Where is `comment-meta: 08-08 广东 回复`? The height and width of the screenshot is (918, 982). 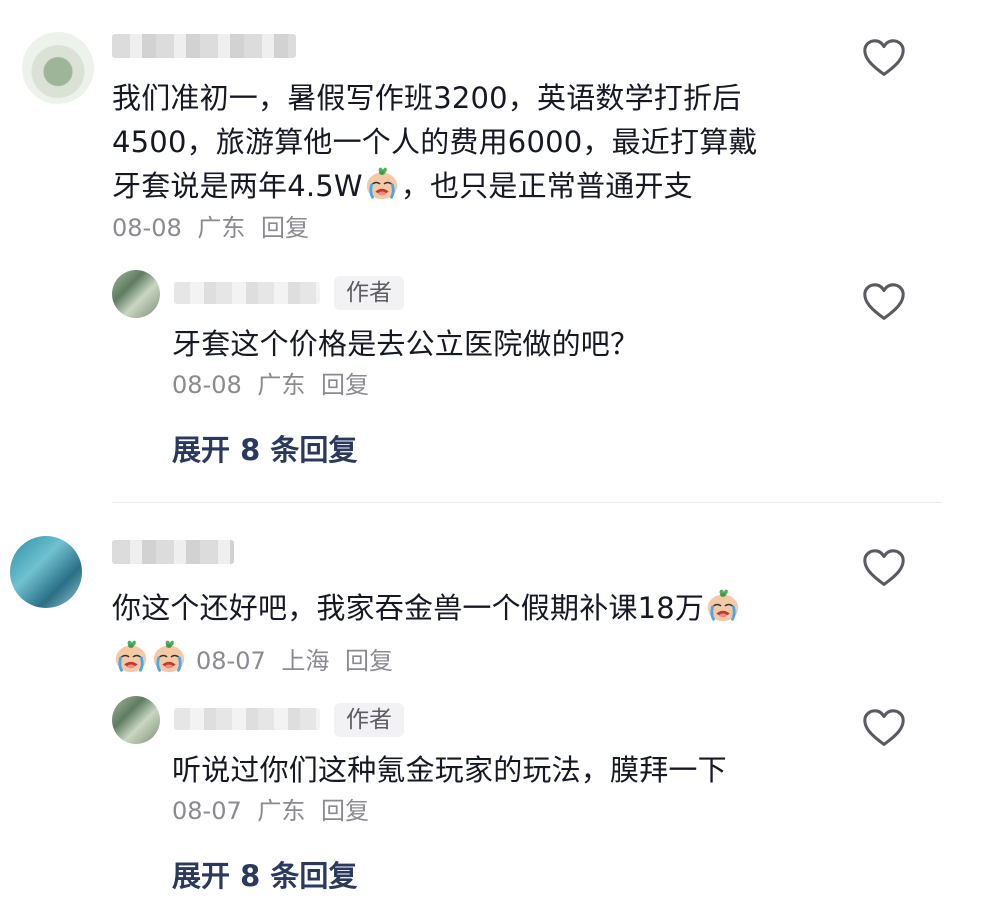
comment-meta: 08-08 广东 回复 is located at coordinates (214, 228).